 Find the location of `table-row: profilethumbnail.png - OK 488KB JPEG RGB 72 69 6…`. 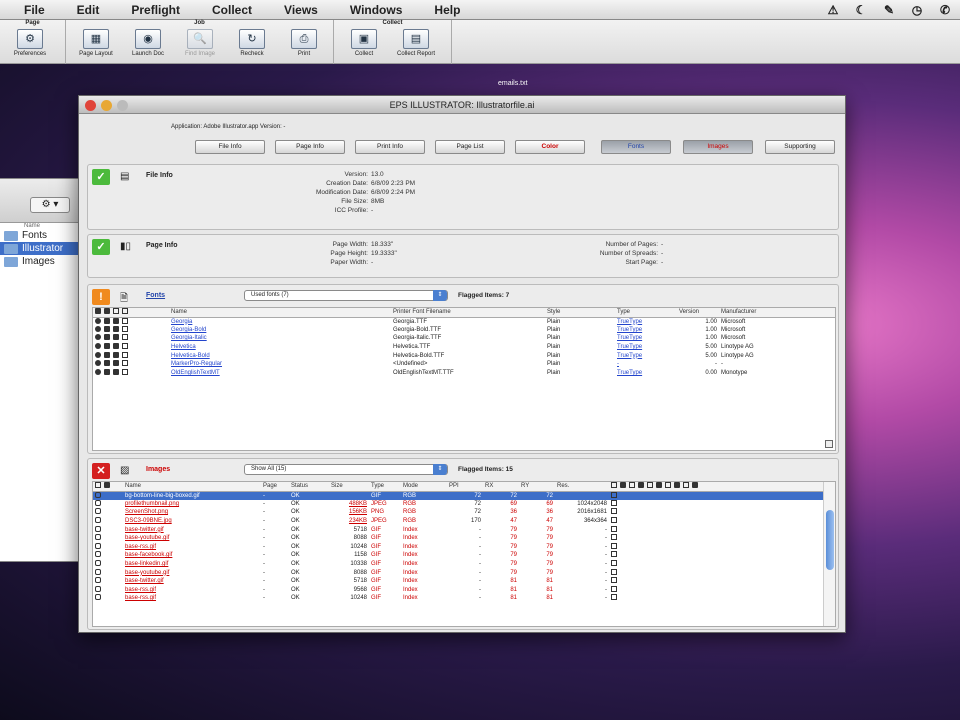

table-row: profilethumbnail.png - OK 488KB JPEG RGB 72 69 6… is located at coordinates (459, 504).